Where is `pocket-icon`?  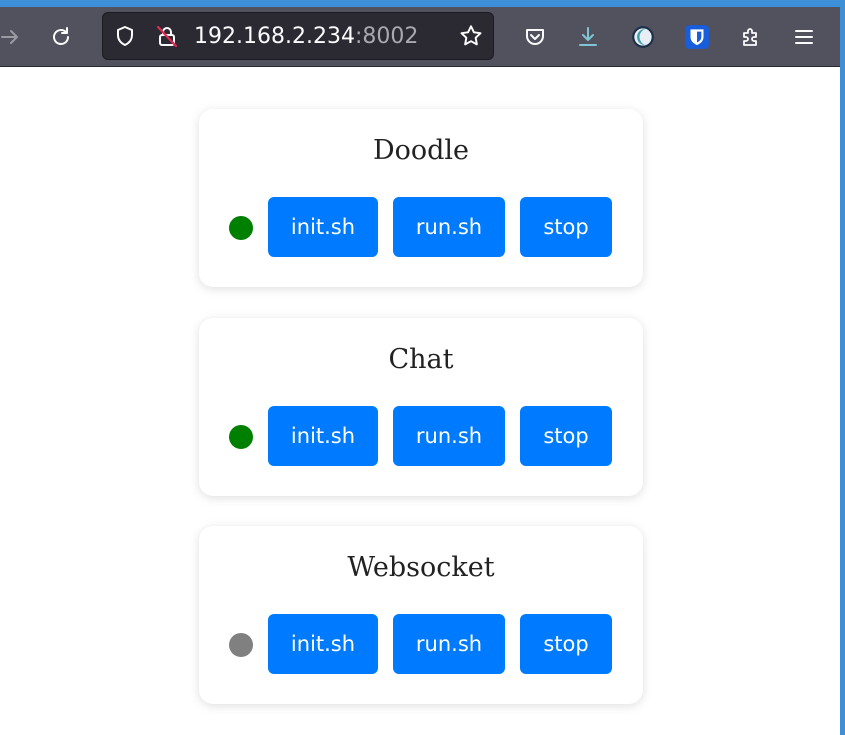
pocket-icon is located at coordinates (535, 37).